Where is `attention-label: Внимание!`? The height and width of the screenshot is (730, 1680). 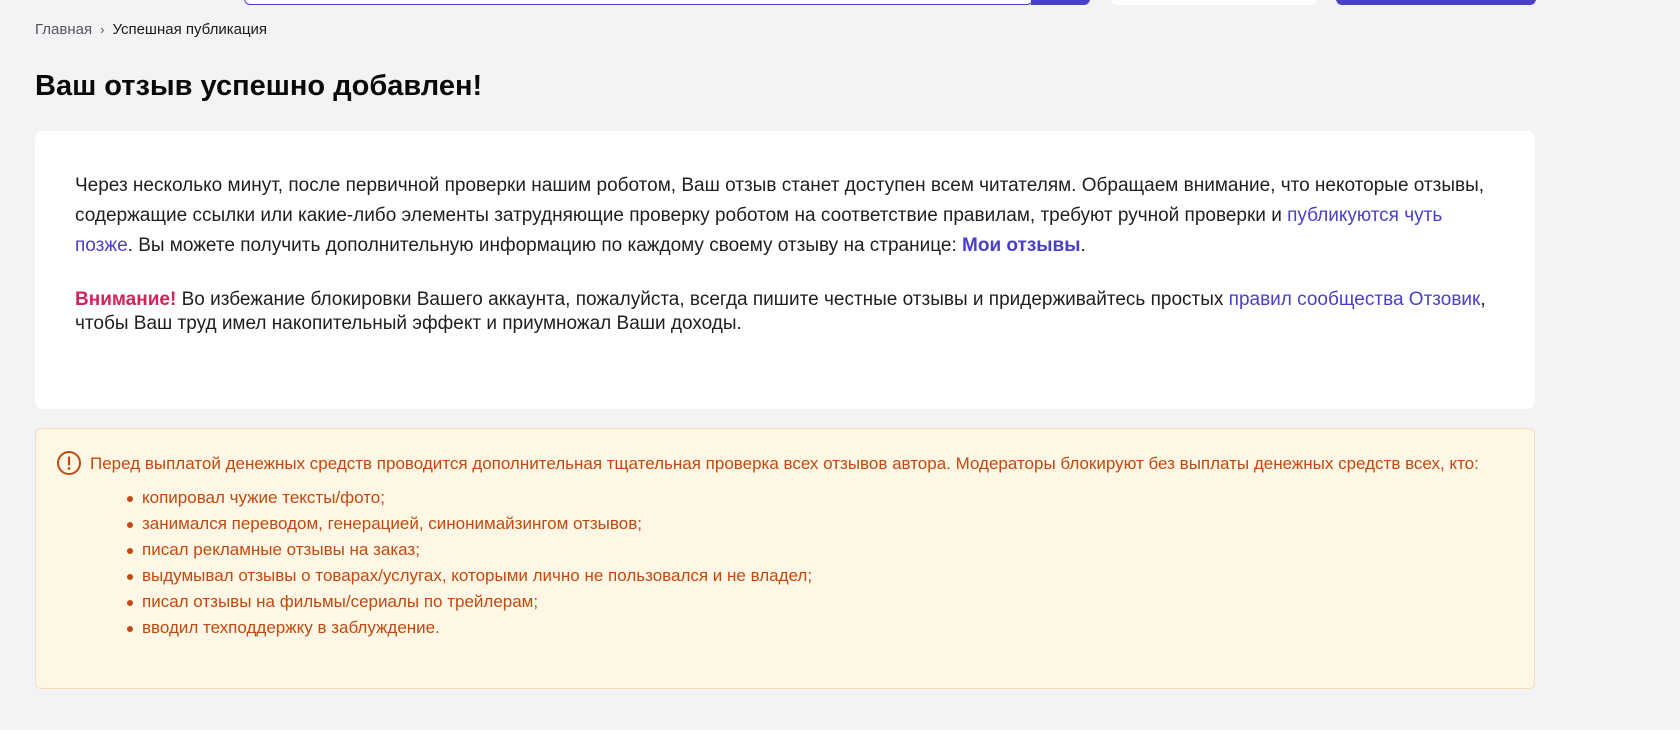 attention-label: Внимание! is located at coordinates (126, 299).